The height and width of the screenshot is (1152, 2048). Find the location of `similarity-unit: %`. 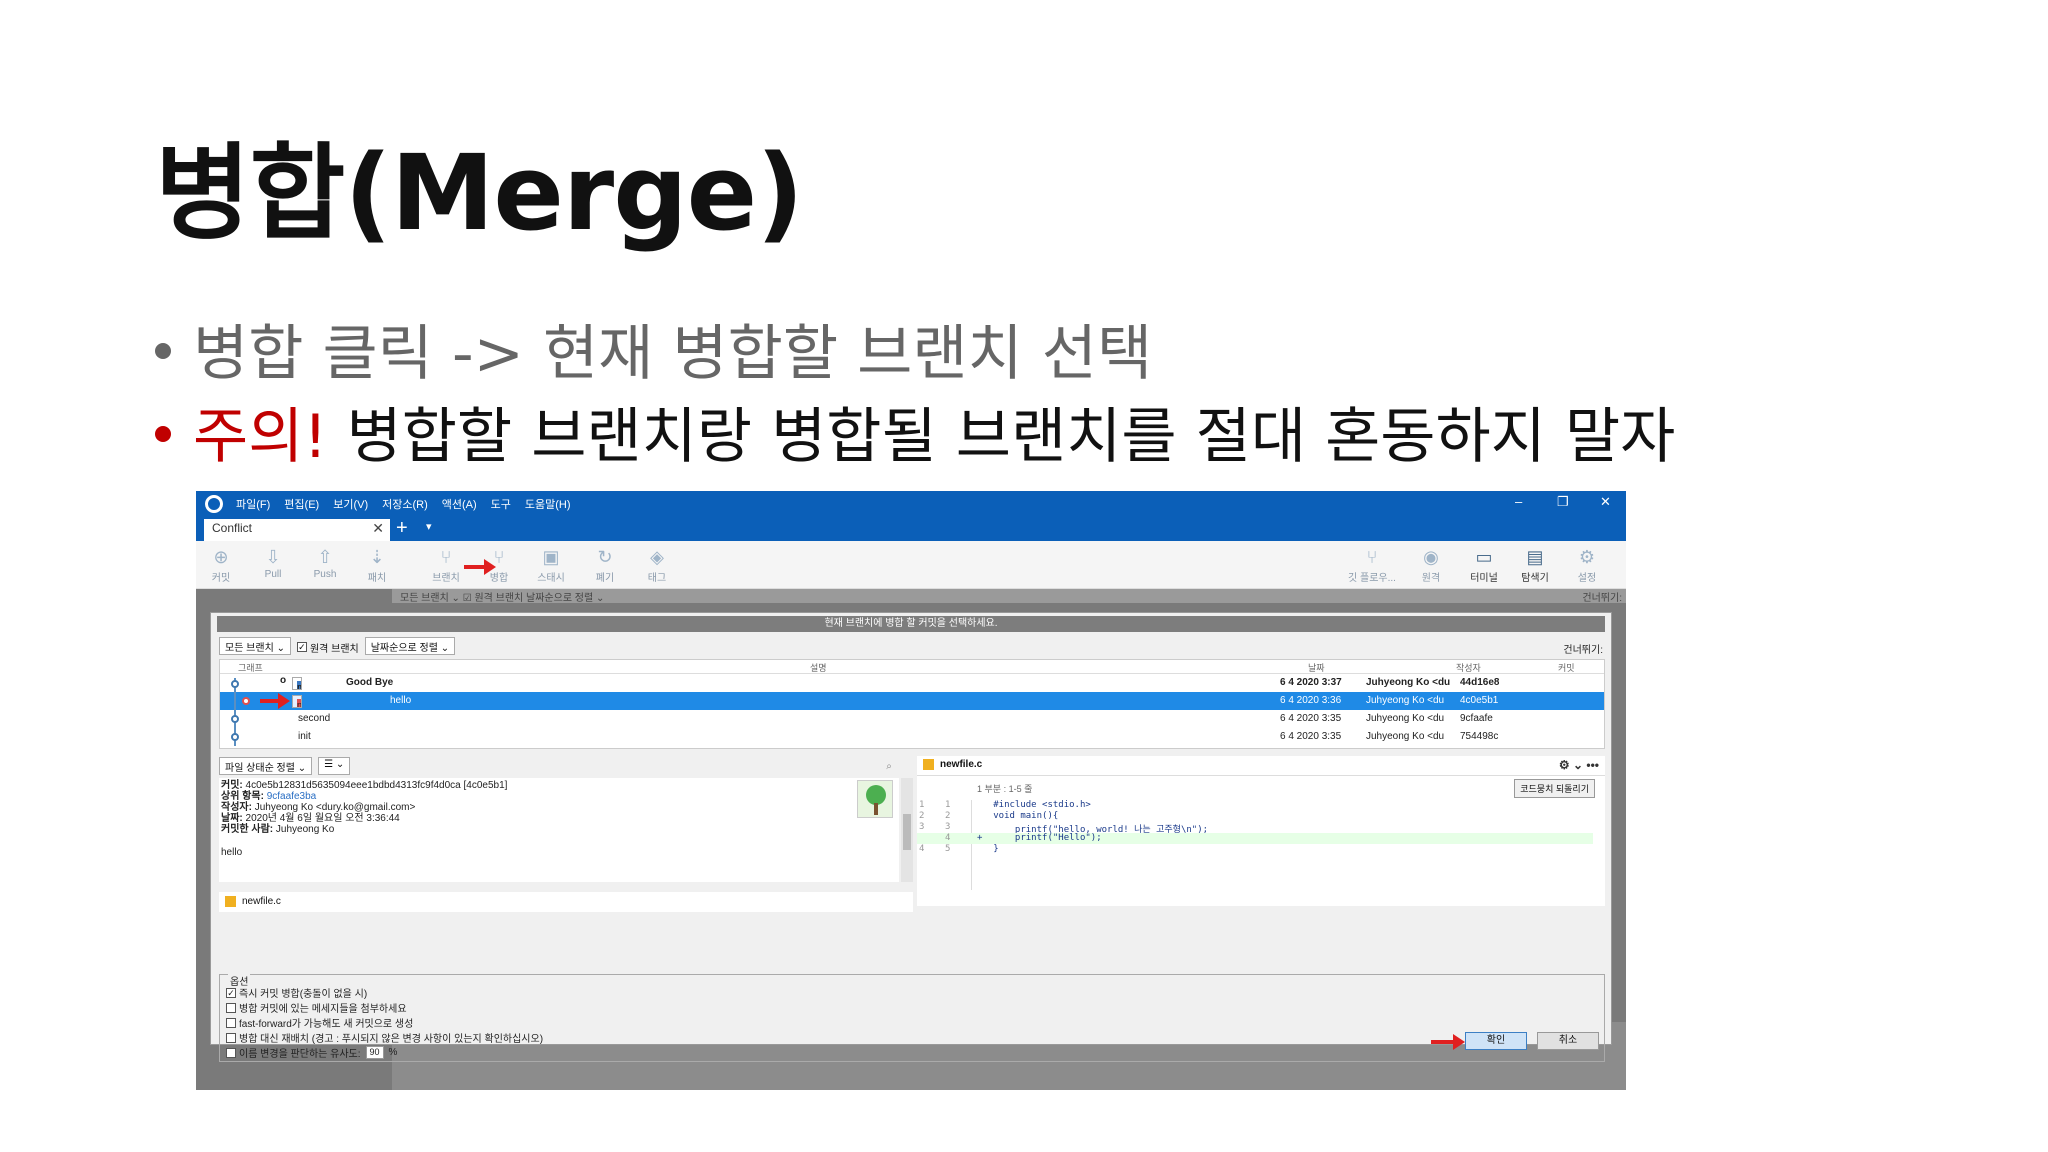

similarity-unit: % is located at coordinates (393, 1052).